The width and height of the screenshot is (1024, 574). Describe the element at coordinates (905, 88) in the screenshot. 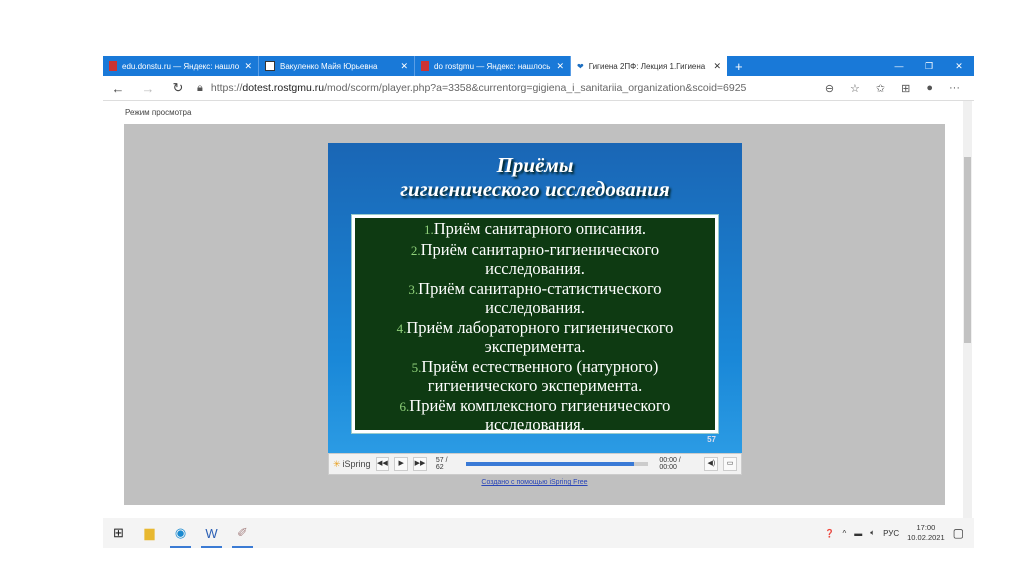

I see `collections-icon: ⊞` at that location.